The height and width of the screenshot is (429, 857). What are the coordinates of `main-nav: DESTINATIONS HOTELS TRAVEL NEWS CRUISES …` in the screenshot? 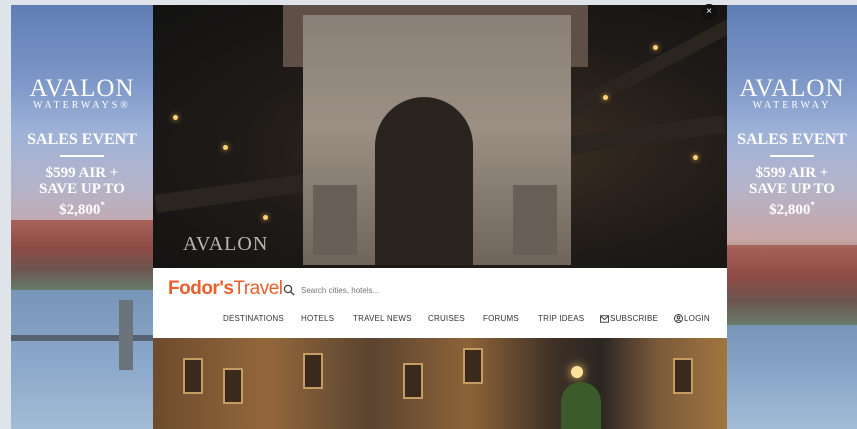 It's located at (440, 322).